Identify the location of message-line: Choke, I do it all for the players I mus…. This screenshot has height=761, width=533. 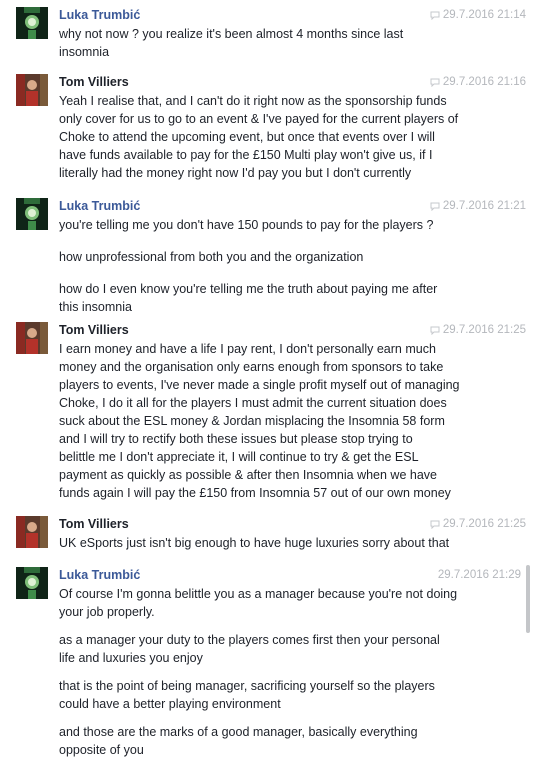
(253, 403).